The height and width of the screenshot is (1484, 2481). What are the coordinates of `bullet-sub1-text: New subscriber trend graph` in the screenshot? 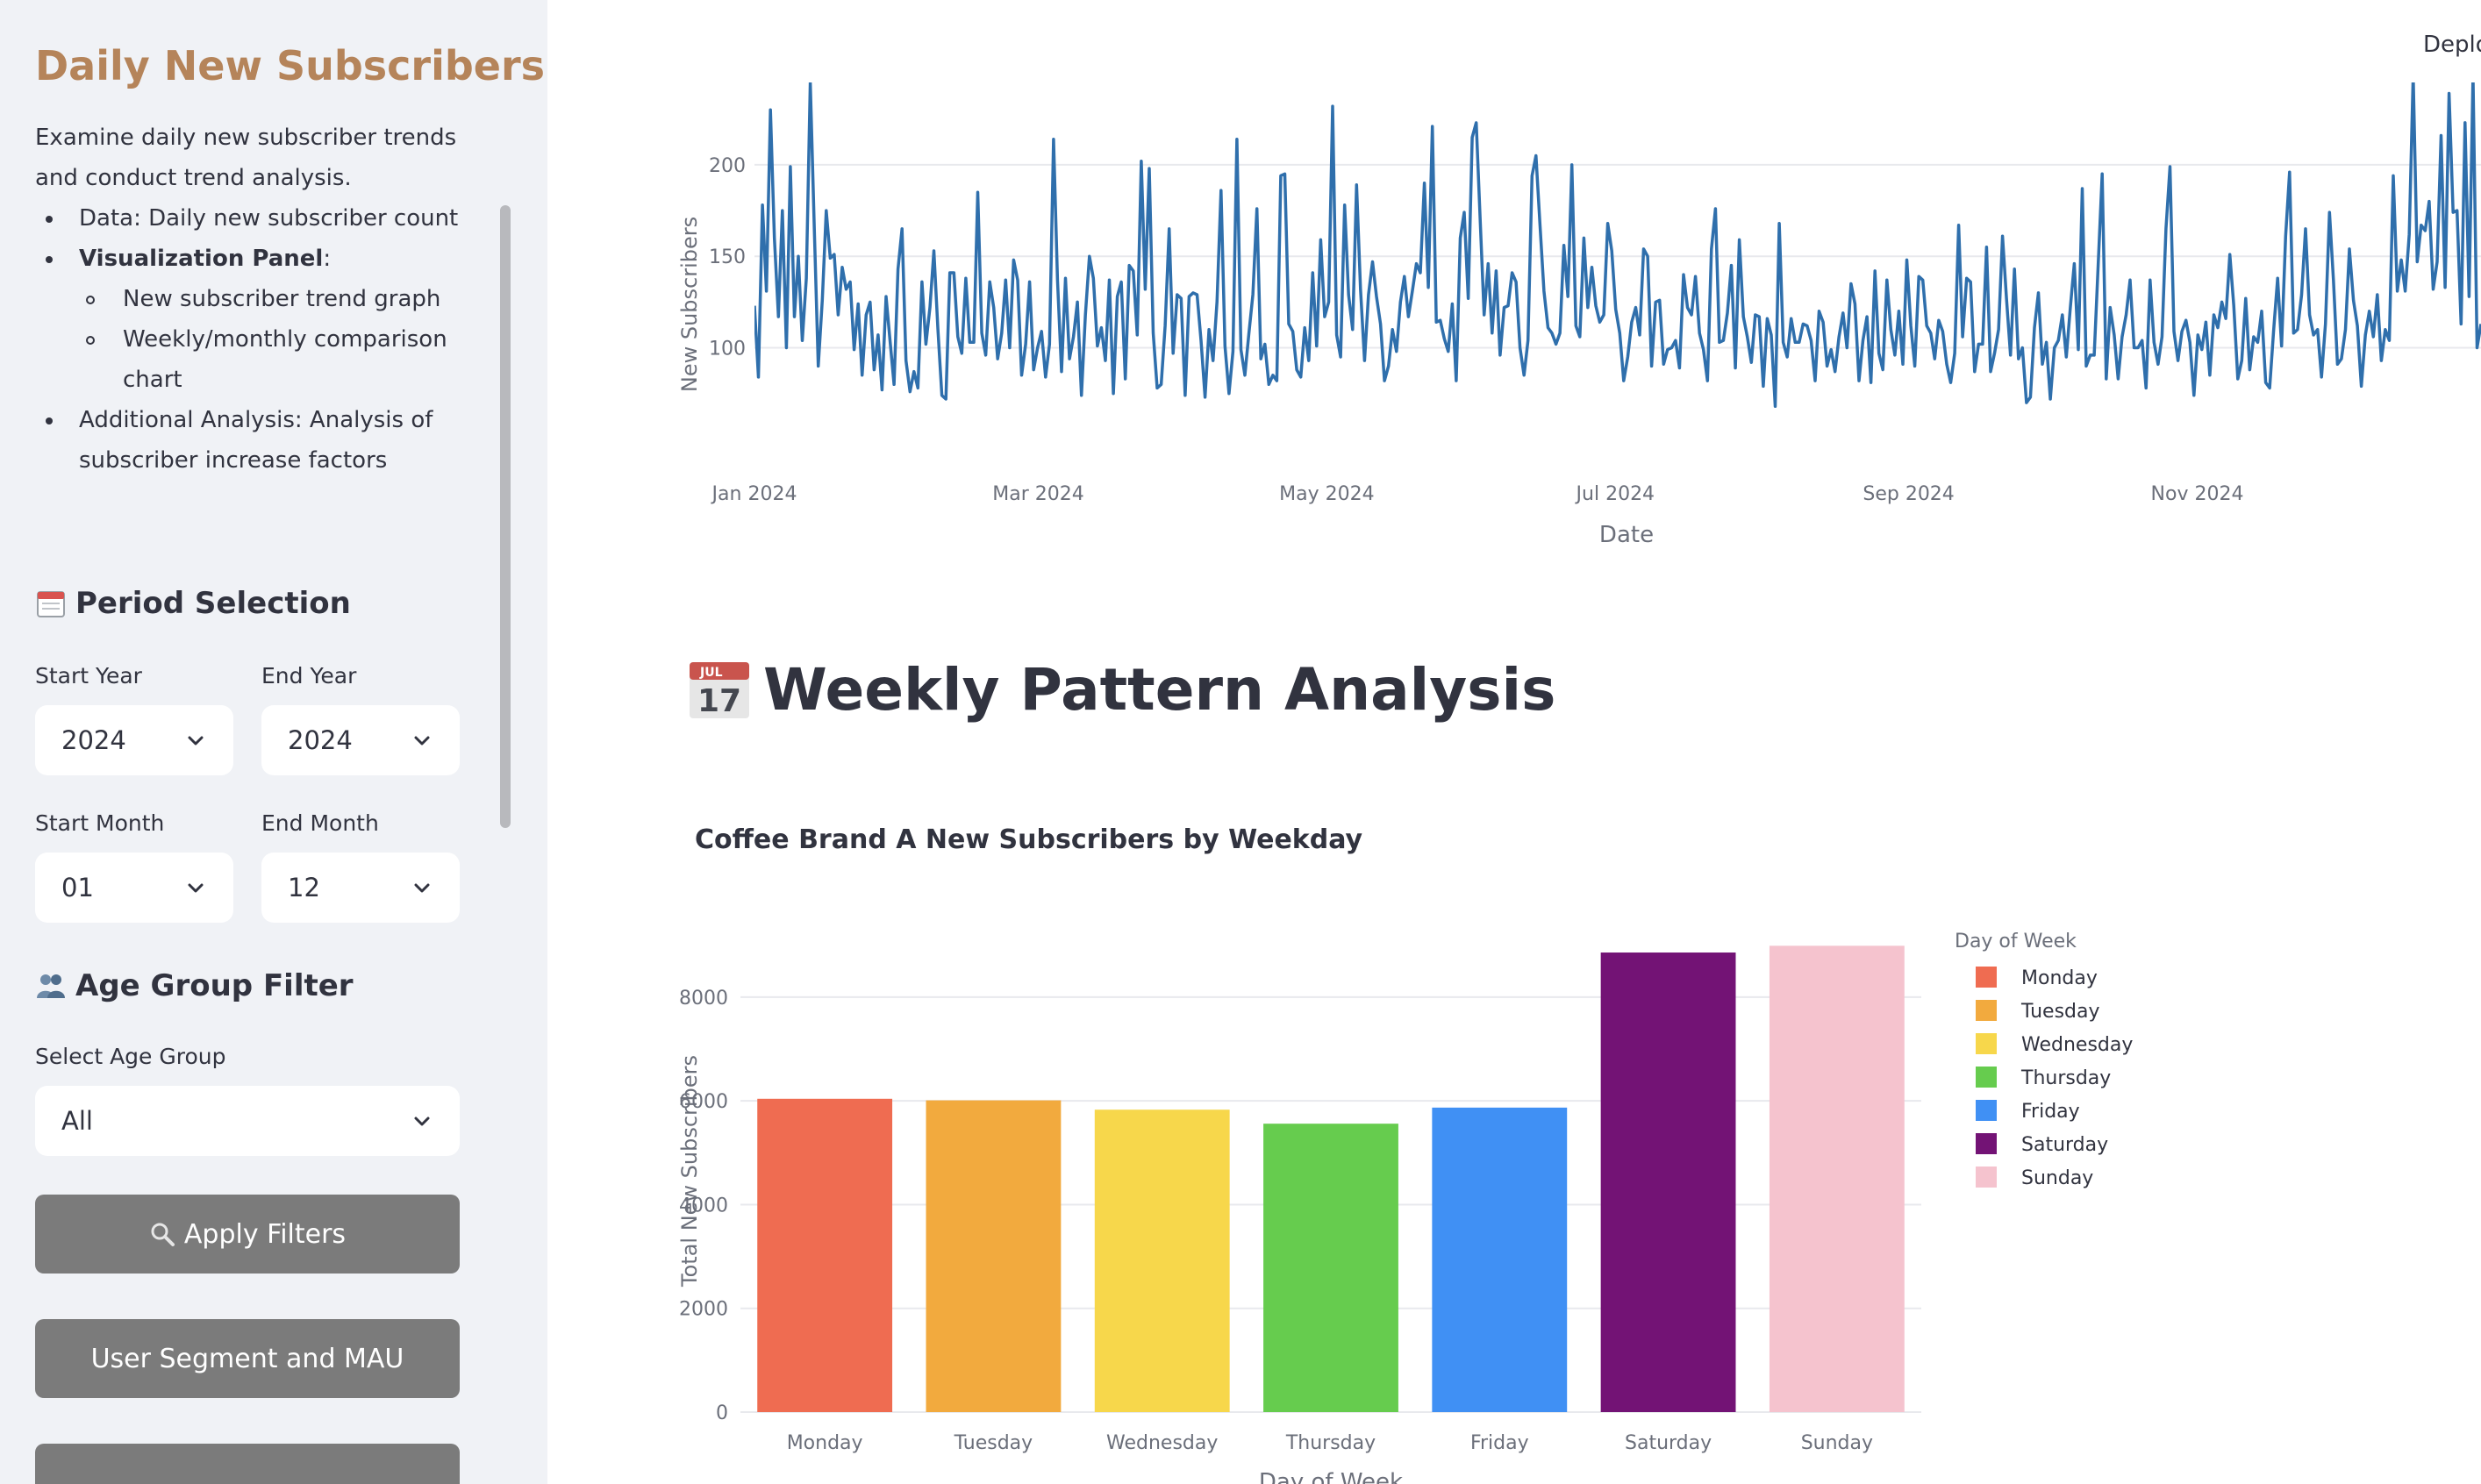 It's located at (282, 299).